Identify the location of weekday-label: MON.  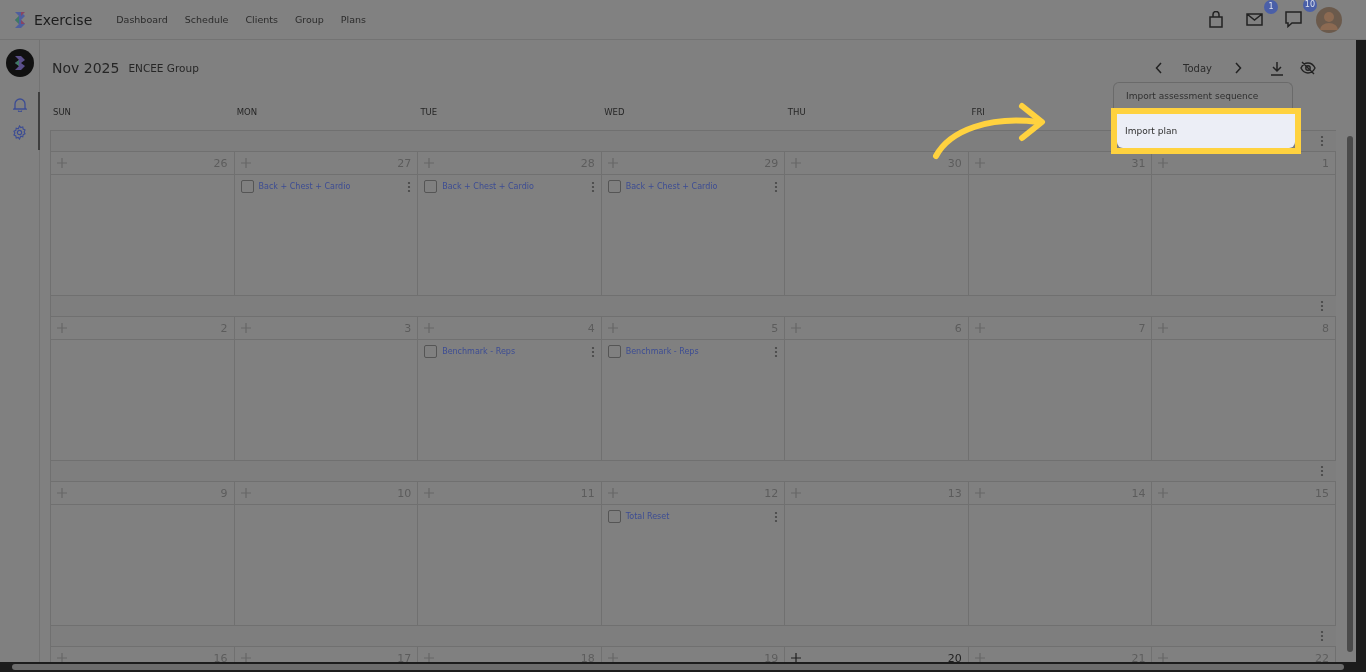
(247, 112).